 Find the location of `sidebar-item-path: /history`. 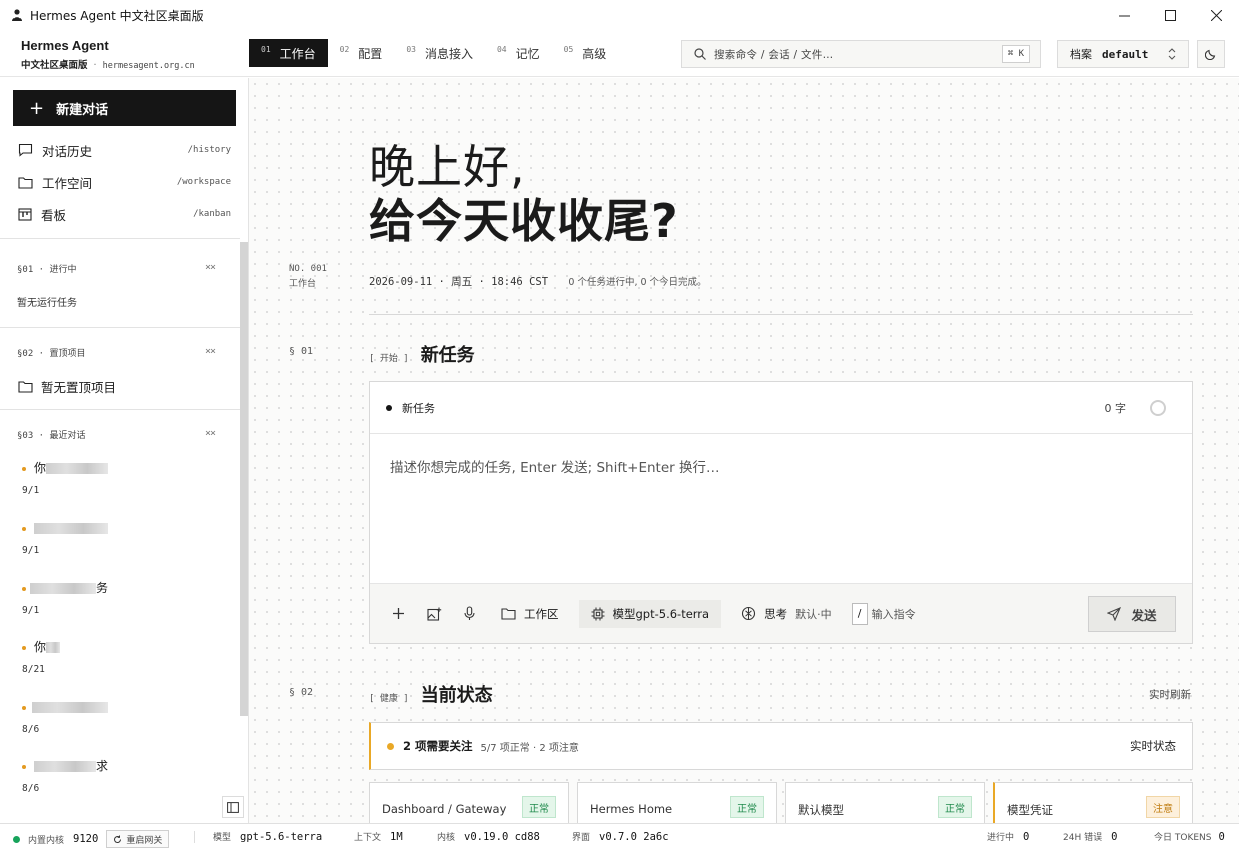

sidebar-item-path: /history is located at coordinates (209, 150).